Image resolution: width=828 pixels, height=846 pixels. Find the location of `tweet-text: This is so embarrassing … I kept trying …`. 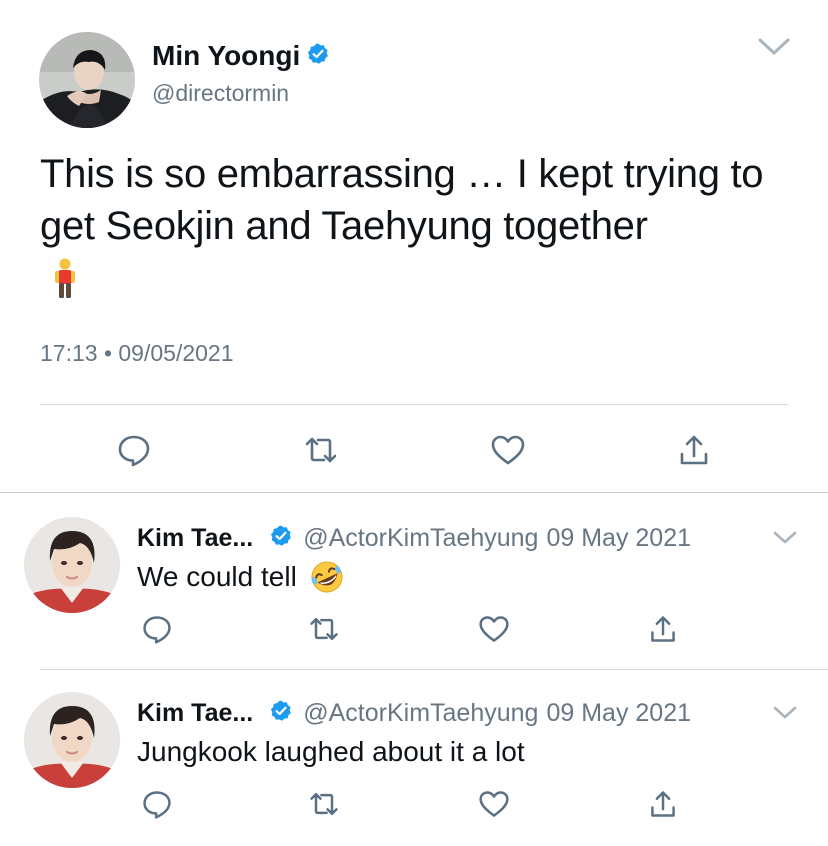

tweet-text: This is so embarrassing … I kept trying … is located at coordinates (402, 200).